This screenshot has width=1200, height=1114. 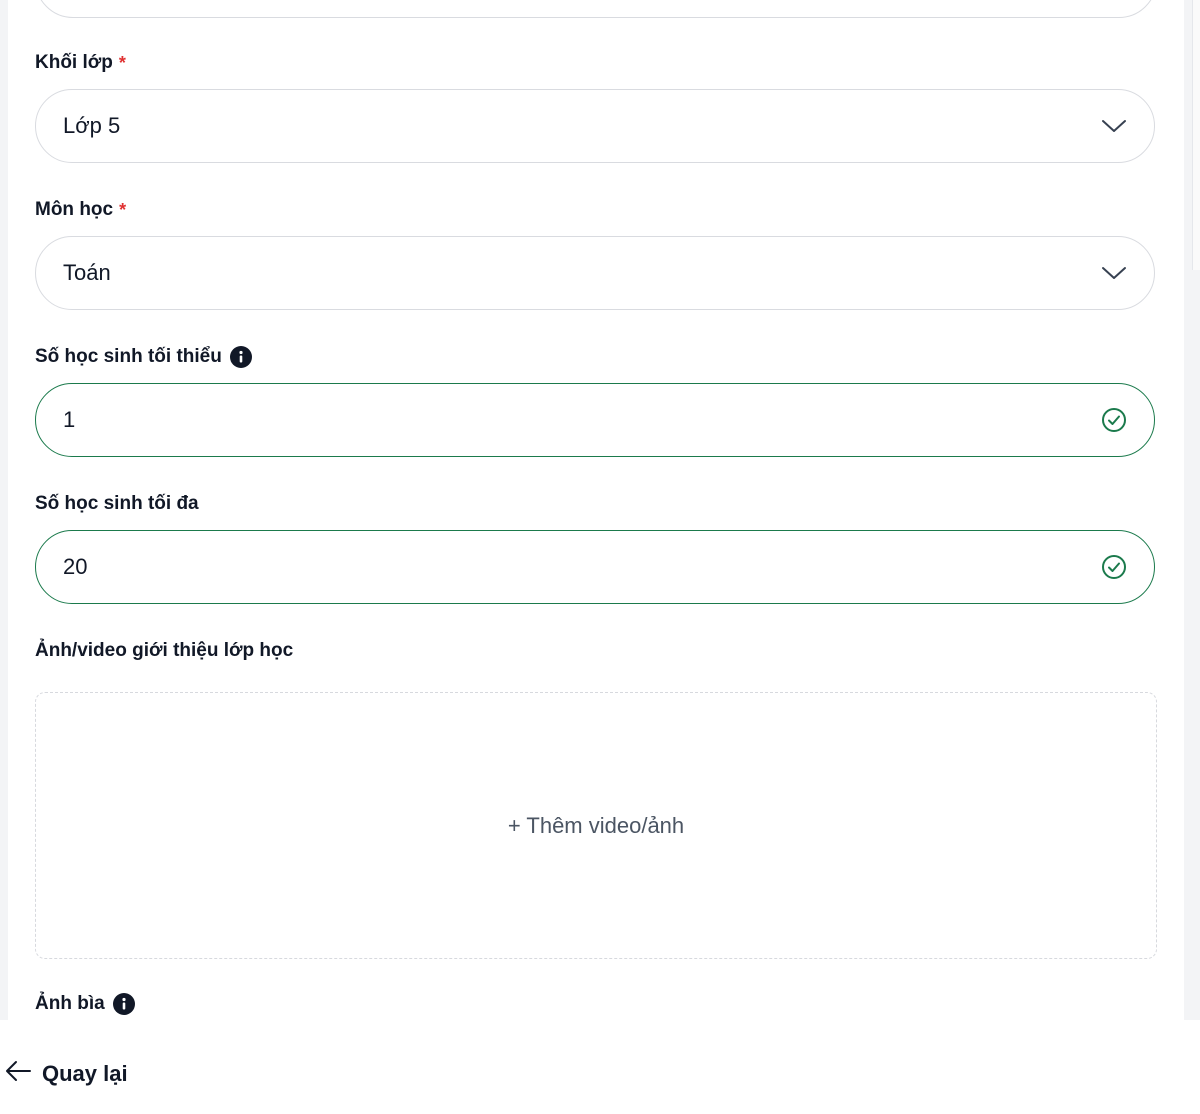 I want to click on back-button: Quay lại, so click(x=66, y=1074).